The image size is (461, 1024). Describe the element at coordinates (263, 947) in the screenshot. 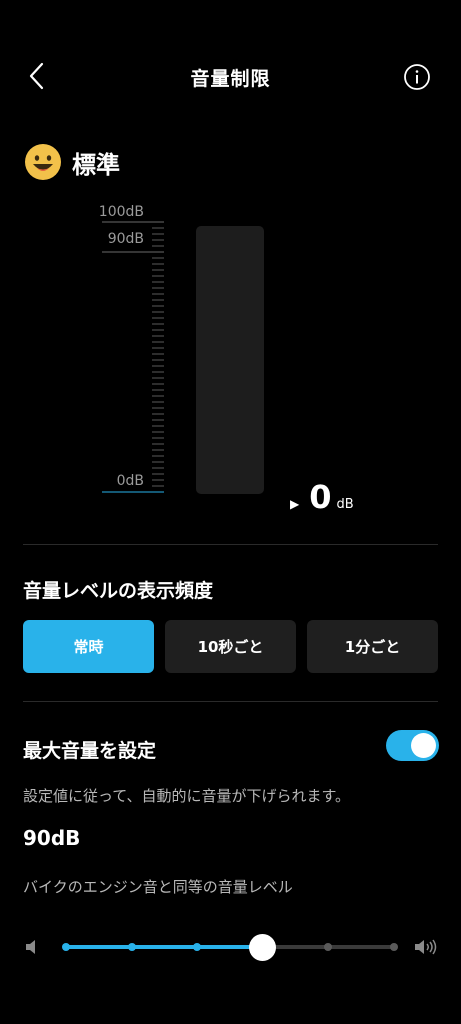

I see `volume-slider-thumb` at that location.